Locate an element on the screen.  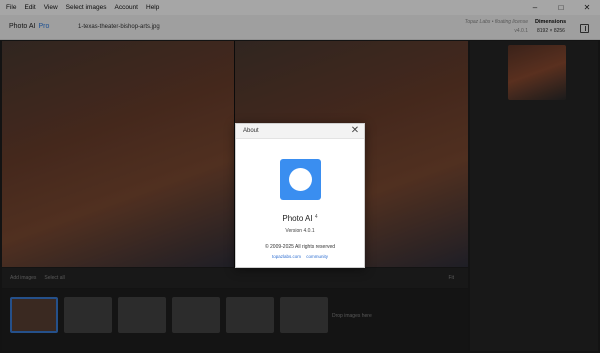
dialog-version: Version 4.0.1 is located at coordinates (300, 231).